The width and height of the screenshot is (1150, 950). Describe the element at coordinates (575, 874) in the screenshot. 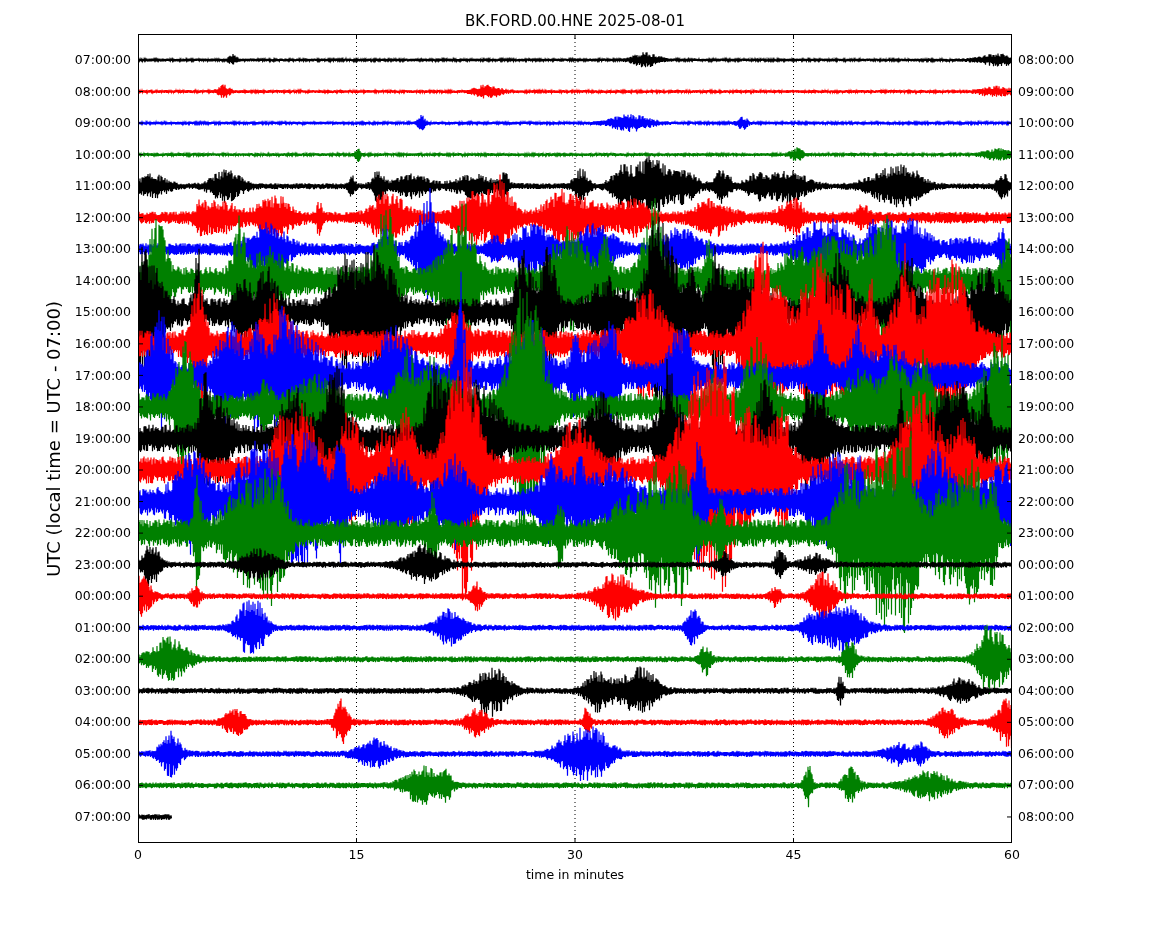

I see `axis-label: time in minutes` at that location.